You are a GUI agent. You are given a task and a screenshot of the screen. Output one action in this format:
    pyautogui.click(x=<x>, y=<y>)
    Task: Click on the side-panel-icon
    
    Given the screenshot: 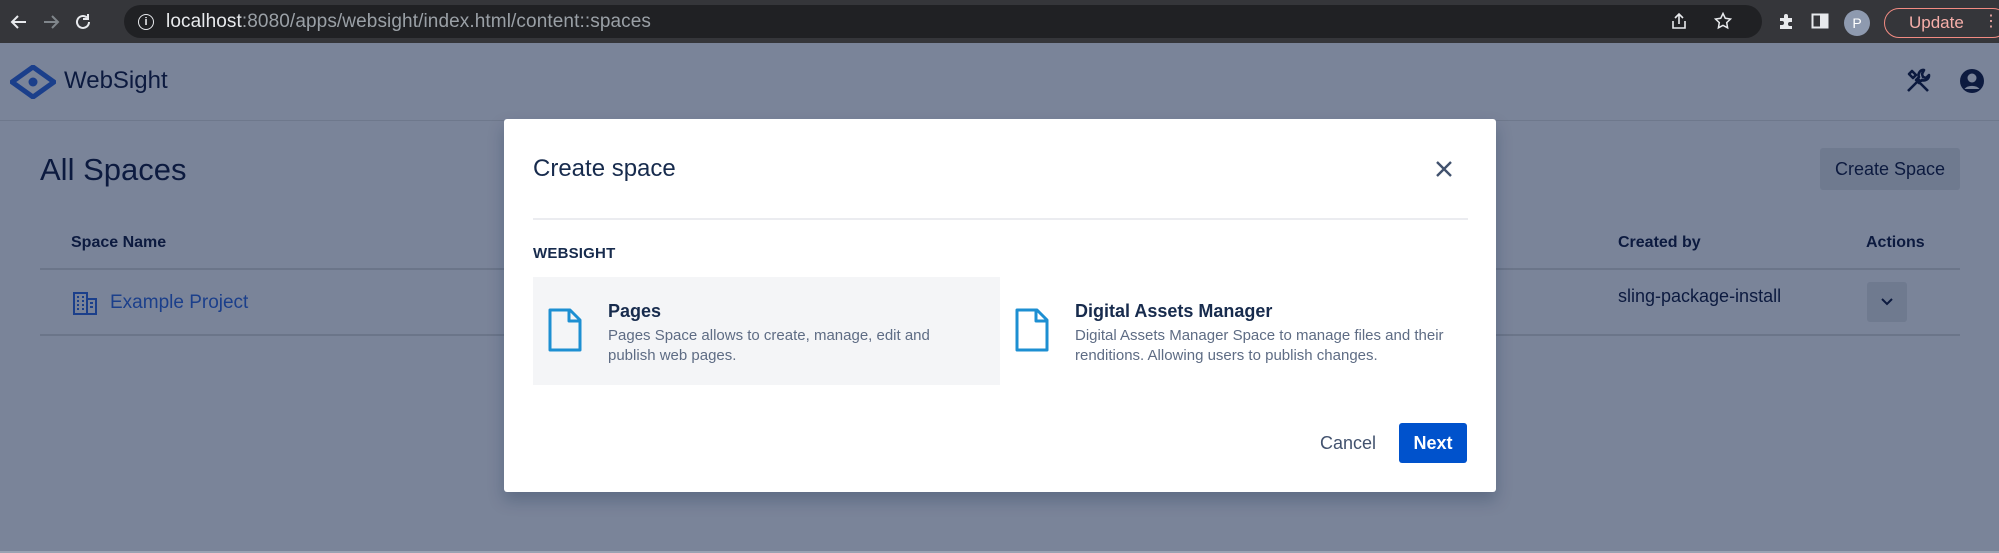 What is the action you would take?
    pyautogui.click(x=1820, y=23)
    